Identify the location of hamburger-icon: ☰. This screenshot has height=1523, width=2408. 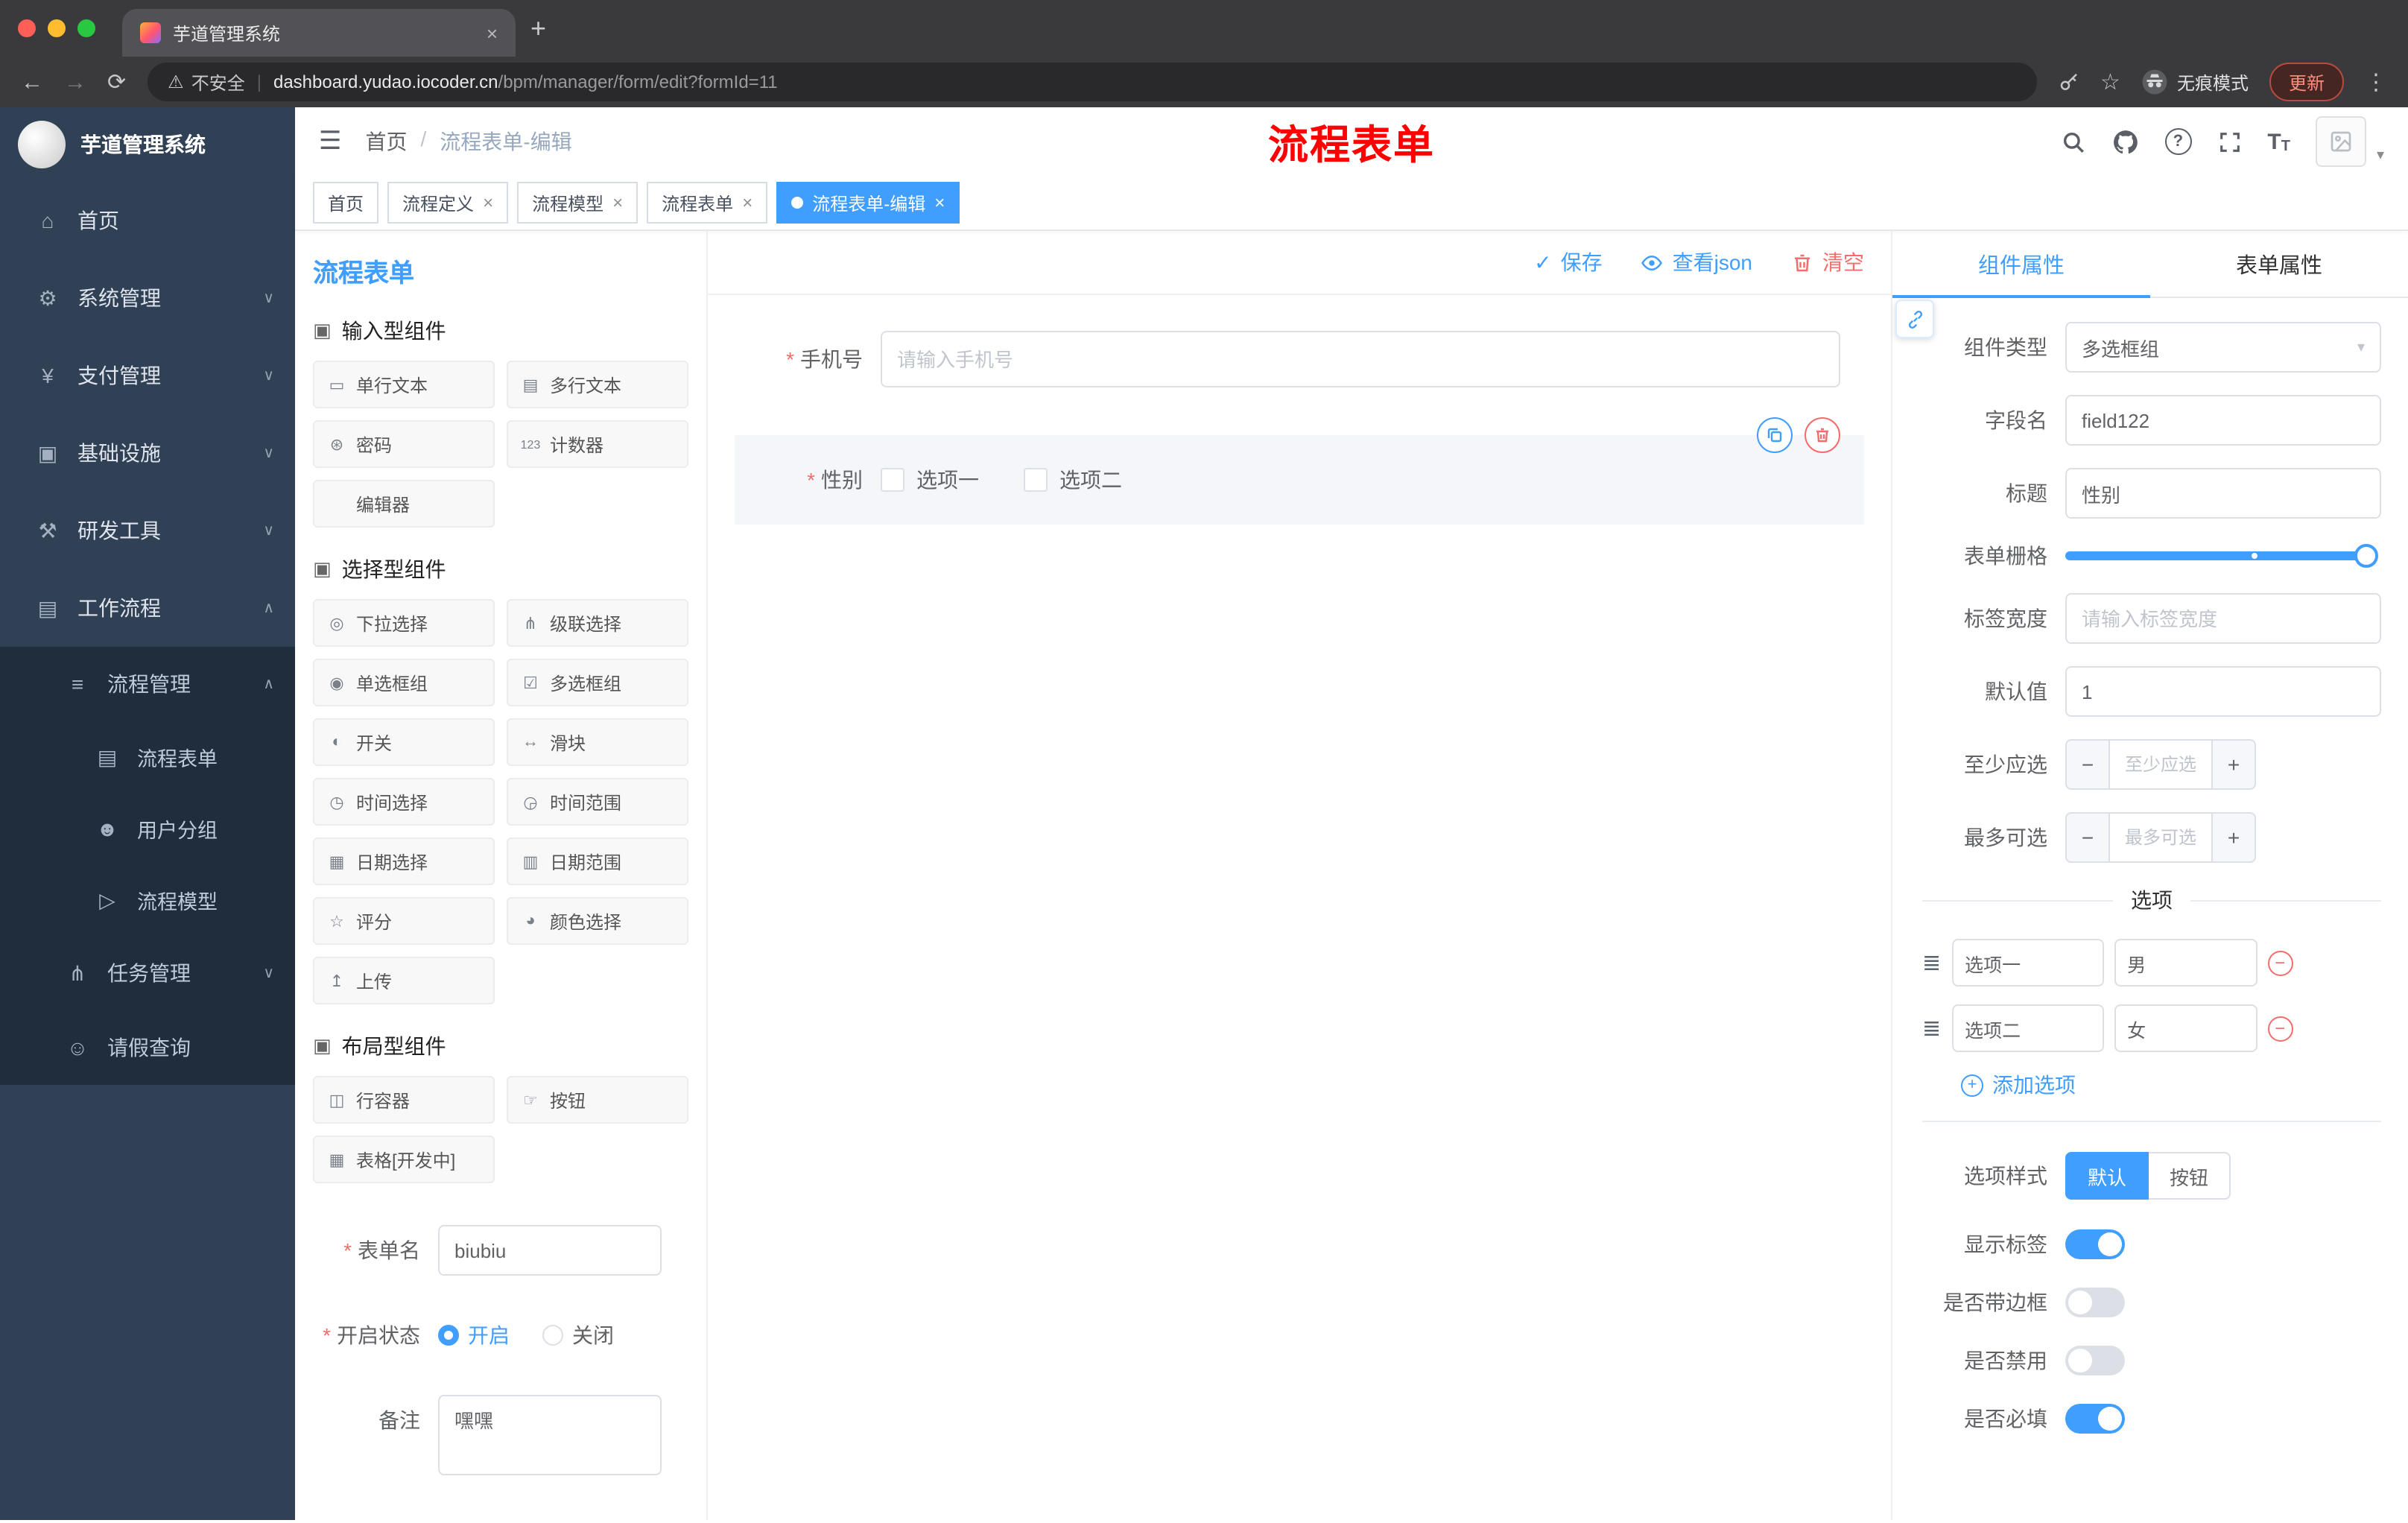
(330, 141).